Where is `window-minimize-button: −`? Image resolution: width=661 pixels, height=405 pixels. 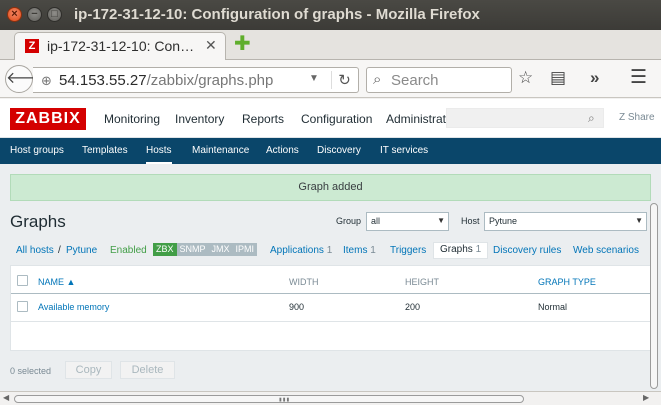 window-minimize-button: − is located at coordinates (34, 14).